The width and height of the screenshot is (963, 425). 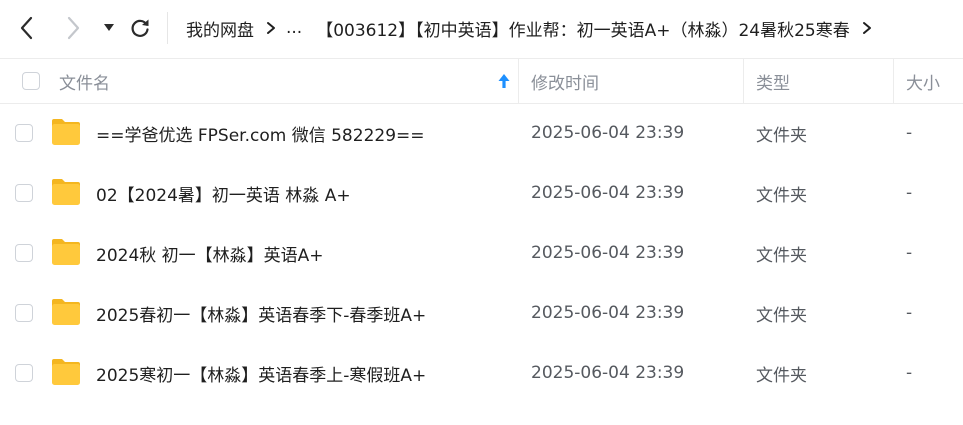 I want to click on file-table-header: 文件名 修改时间 类型 大小, so click(x=481, y=81).